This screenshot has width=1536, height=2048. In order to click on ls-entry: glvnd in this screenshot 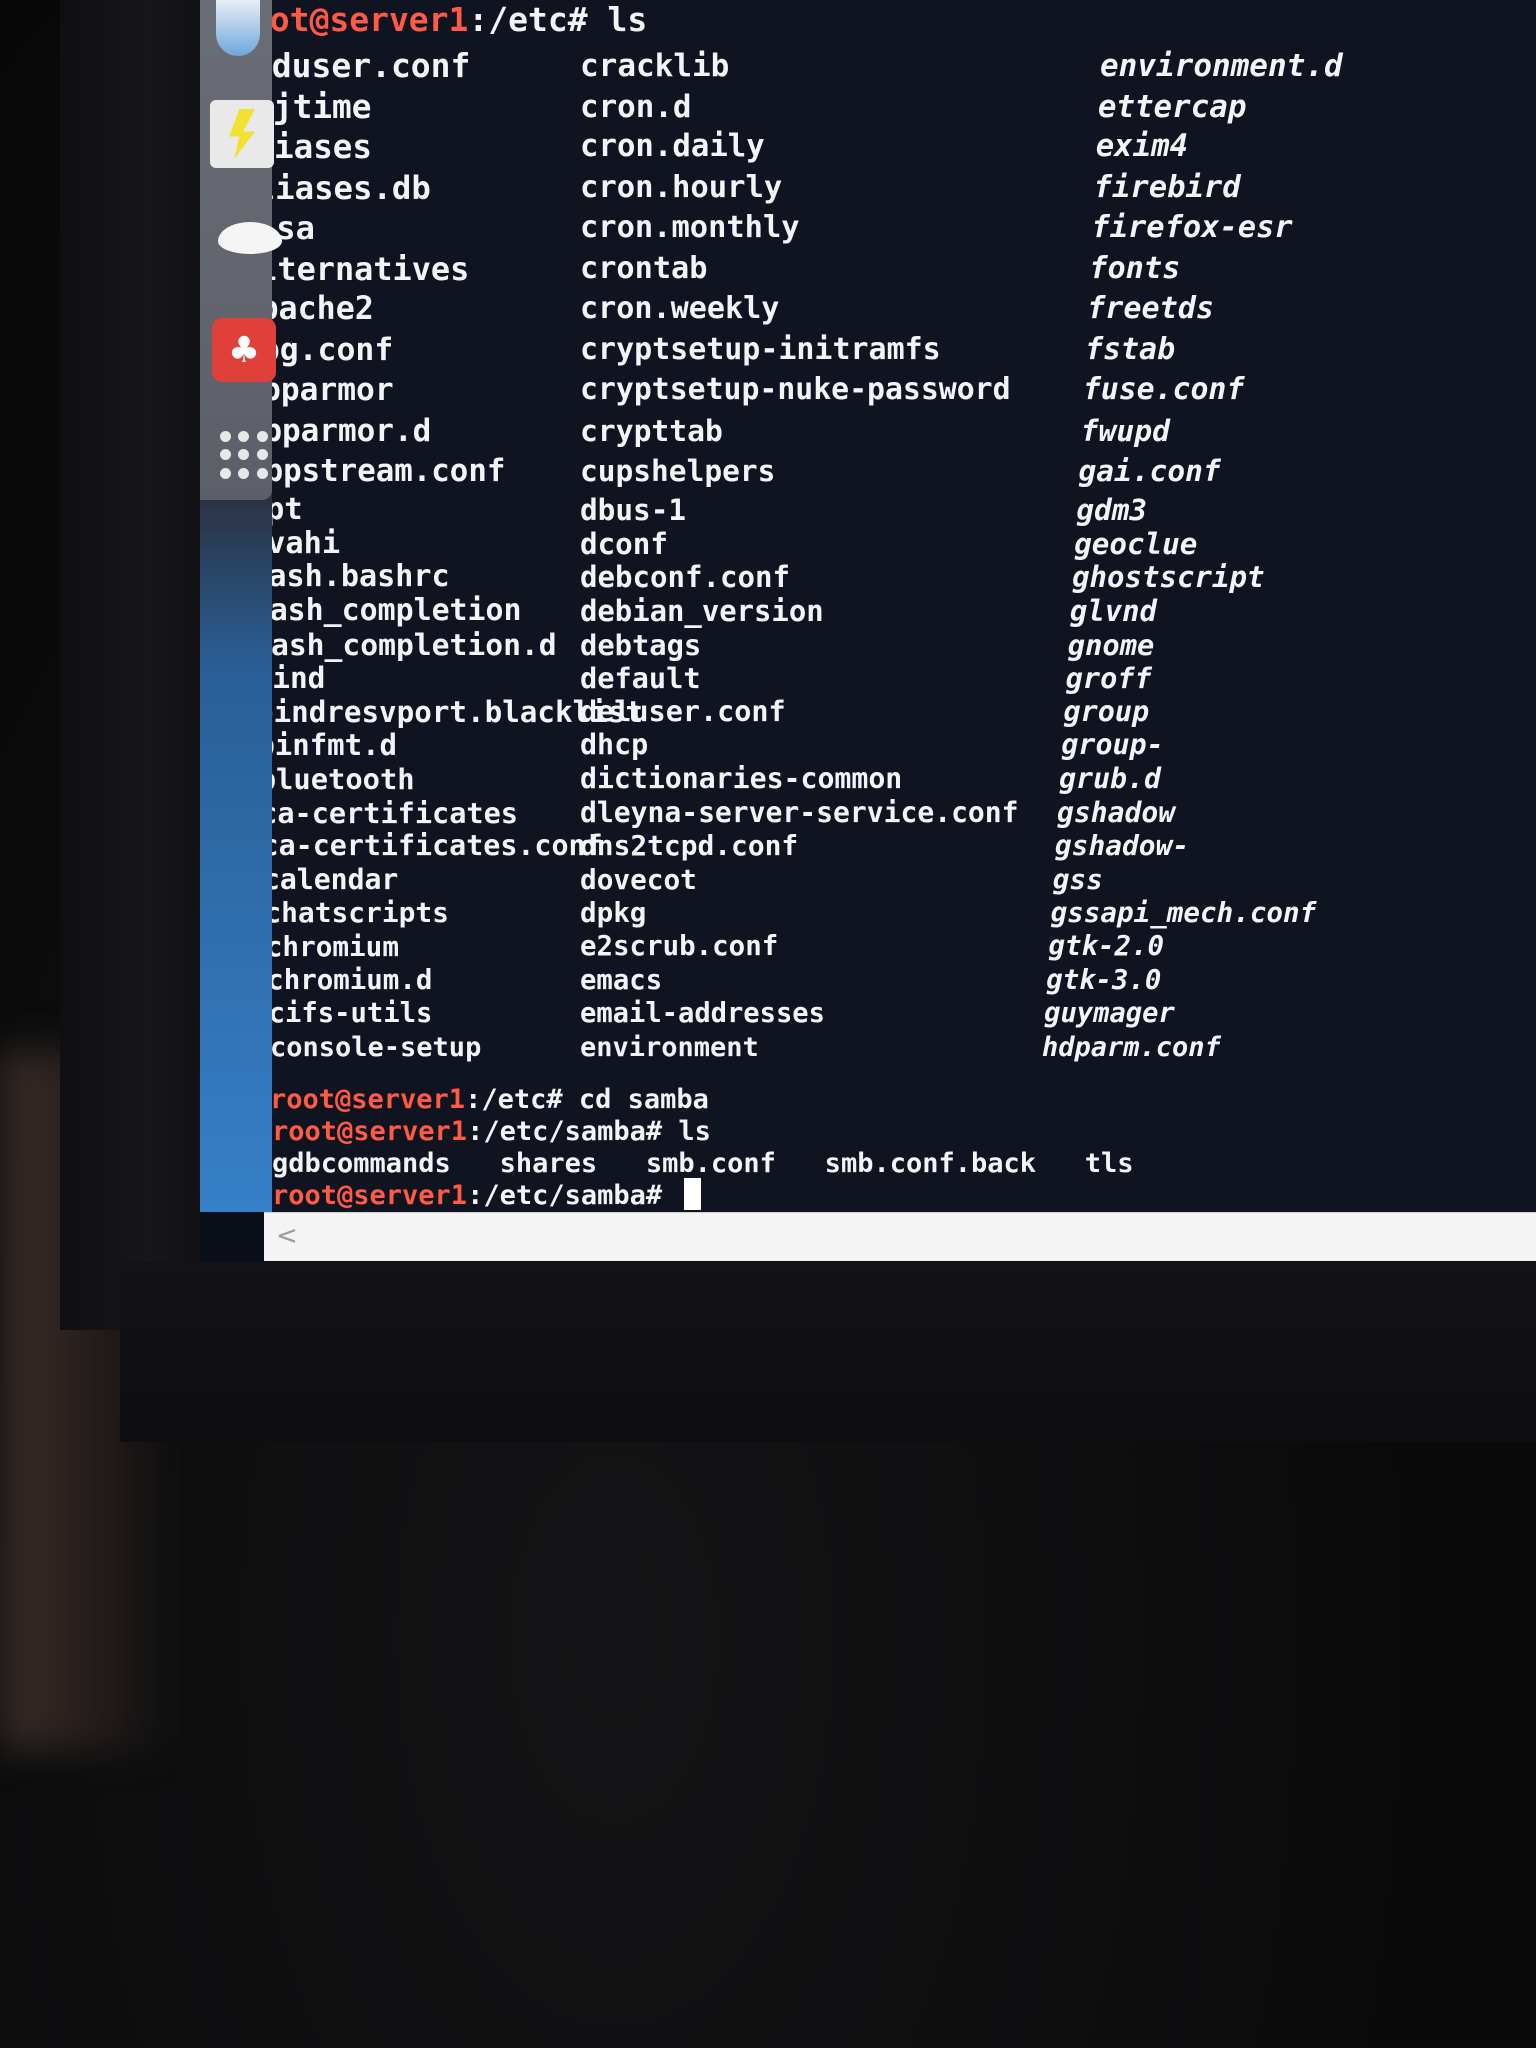, I will do `click(1113, 610)`.